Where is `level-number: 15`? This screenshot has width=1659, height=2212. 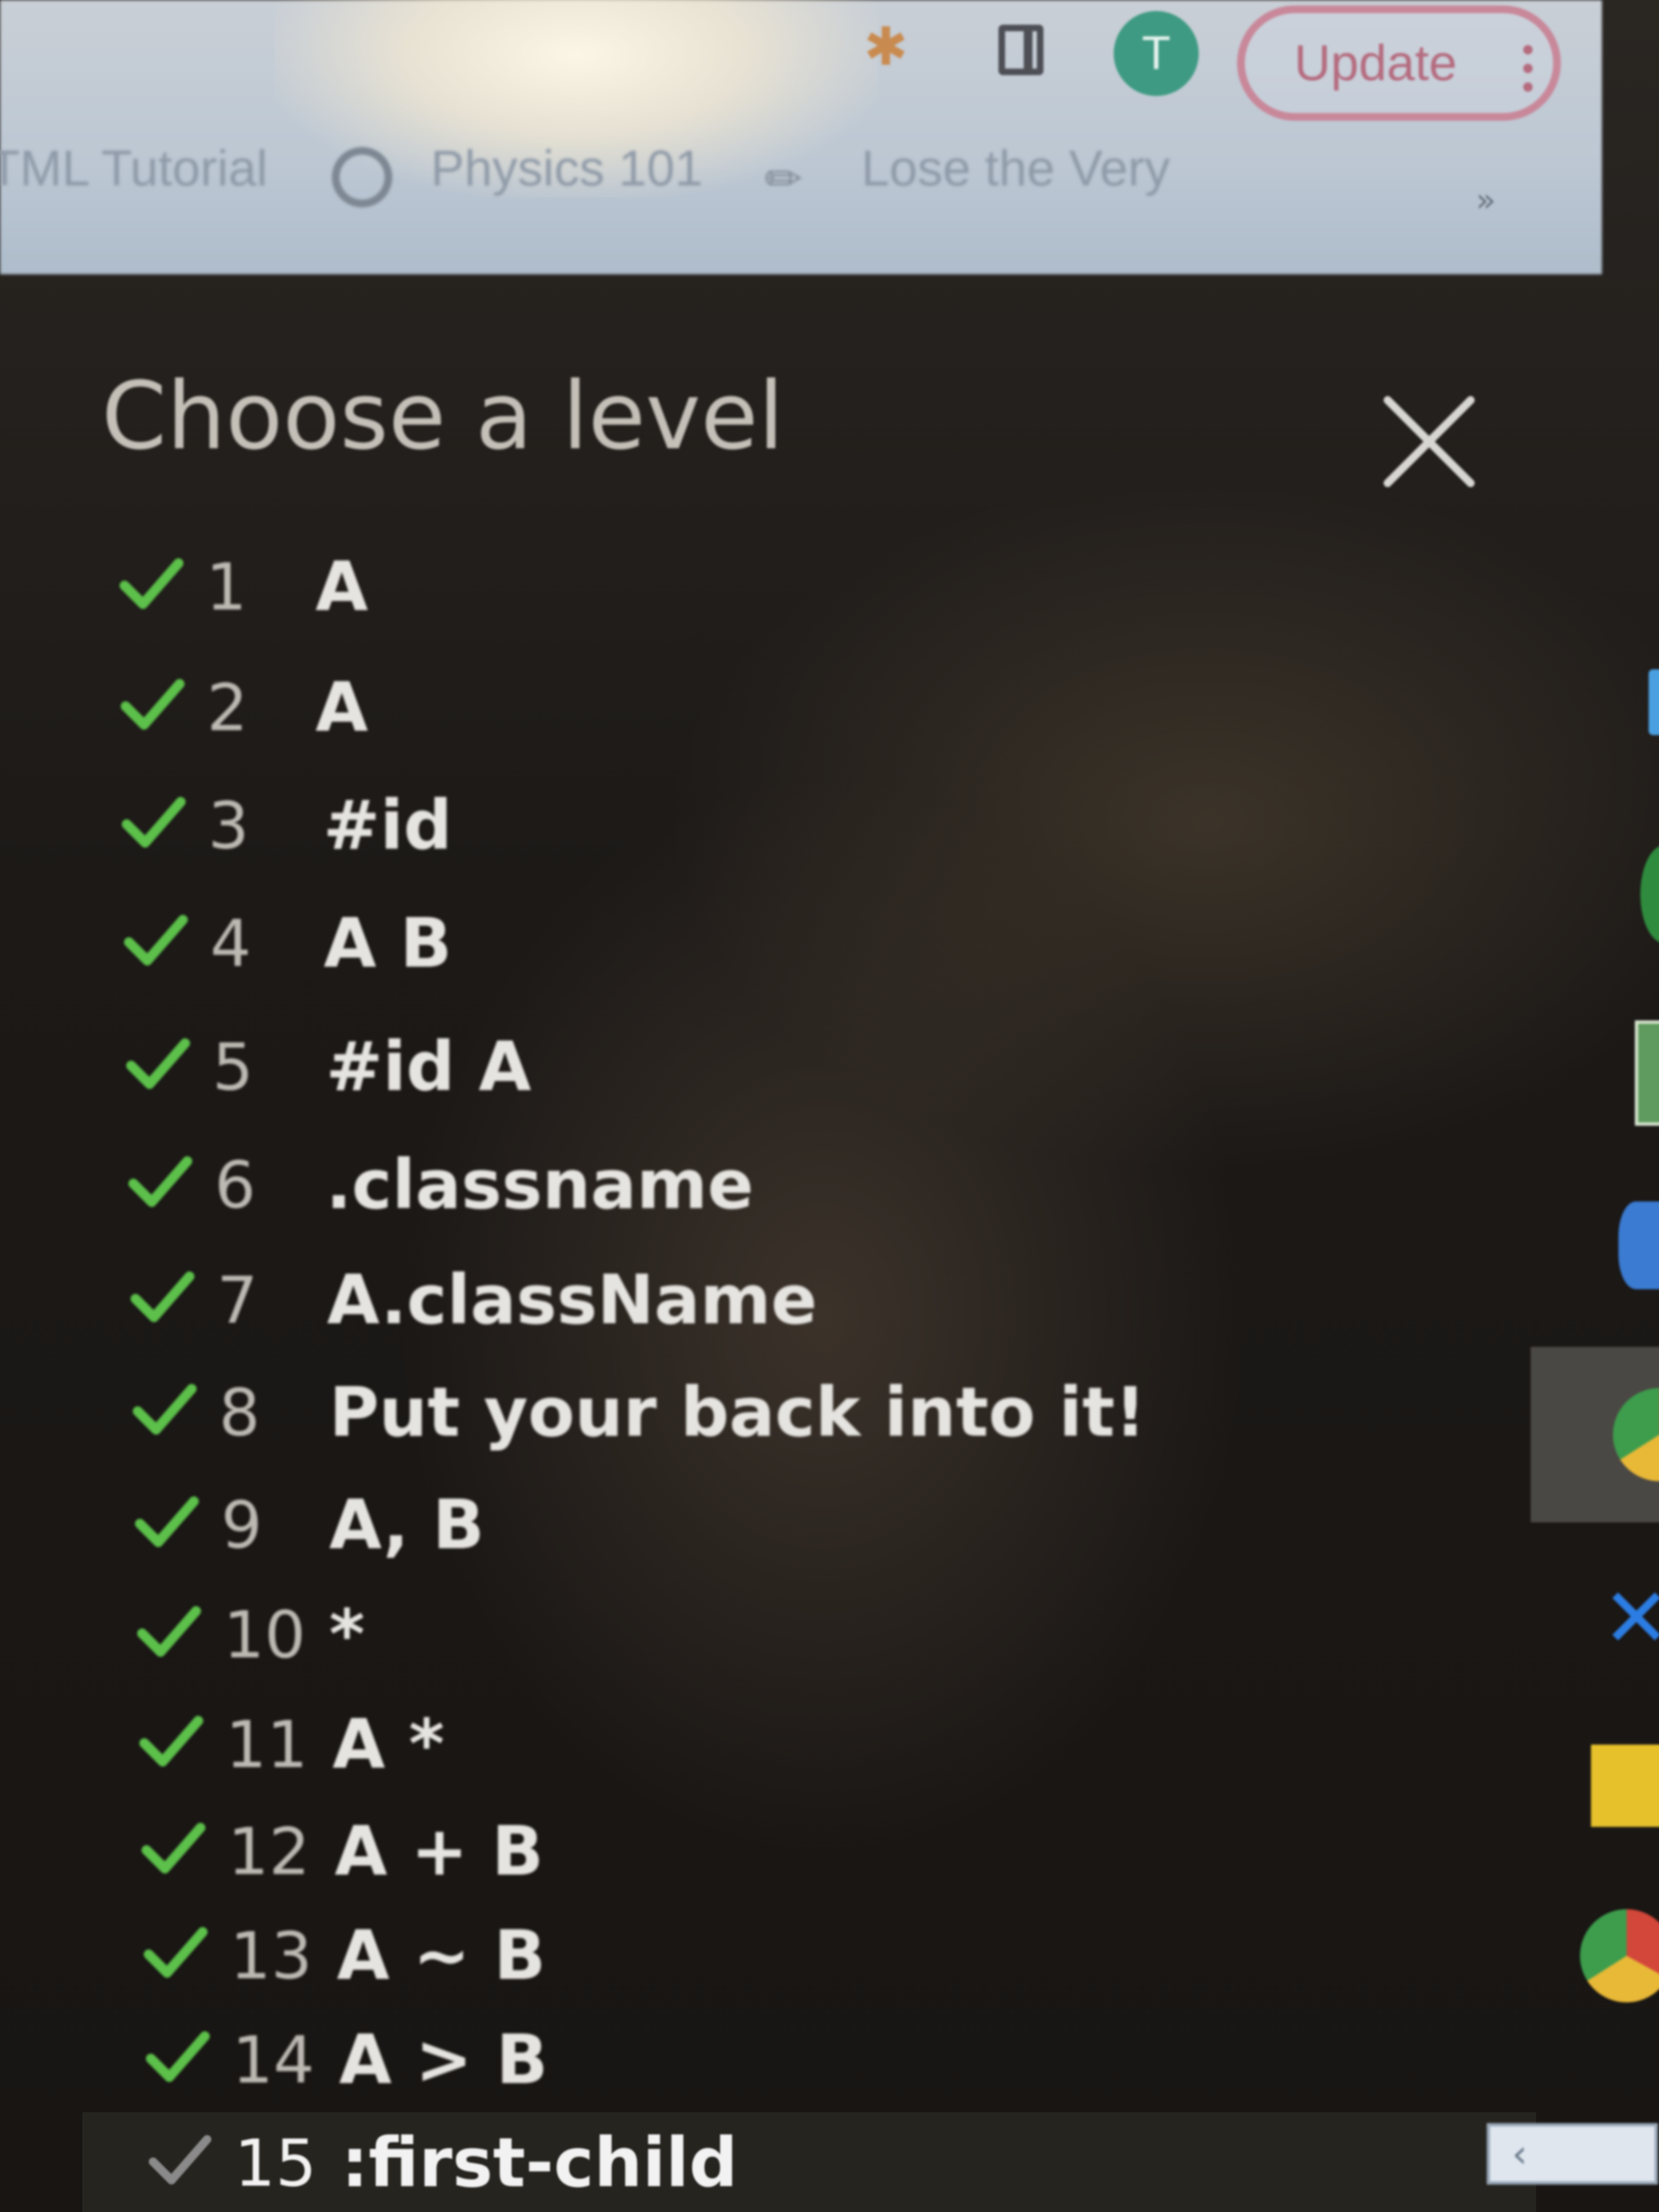 level-number: 15 is located at coordinates (275, 2163).